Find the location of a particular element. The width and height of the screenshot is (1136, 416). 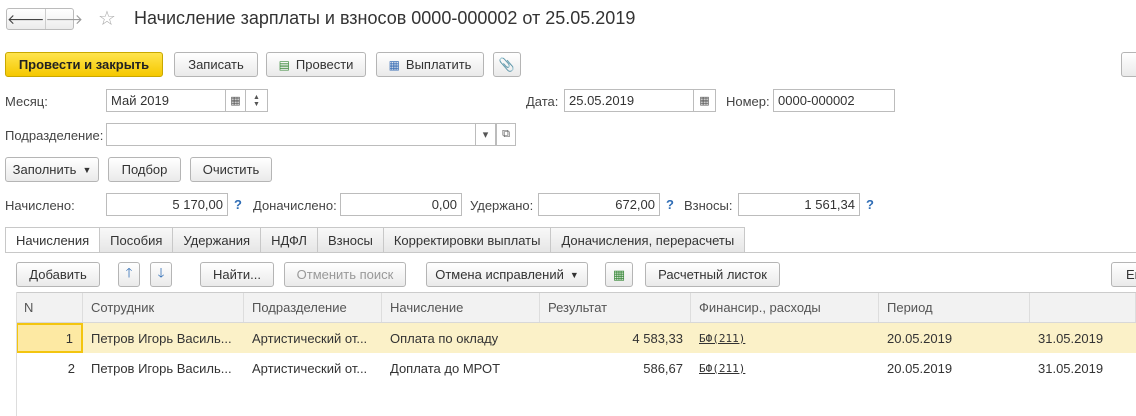

cancel-corrections-button: Отмена исправлений ▼ is located at coordinates (507, 274).